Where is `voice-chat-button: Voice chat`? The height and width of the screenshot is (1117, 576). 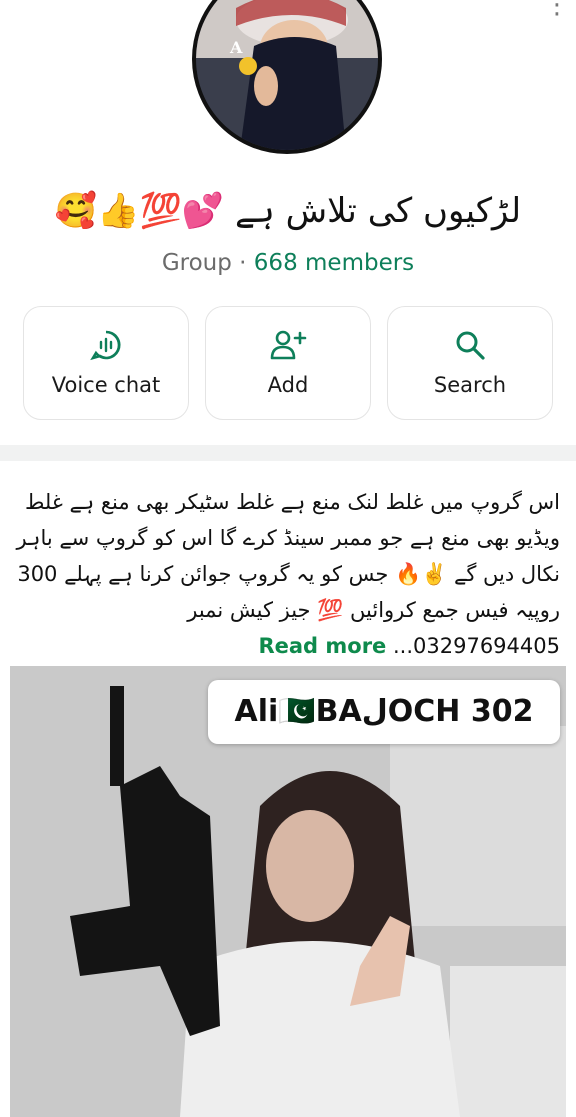
voice-chat-button: Voice chat is located at coordinates (106, 363).